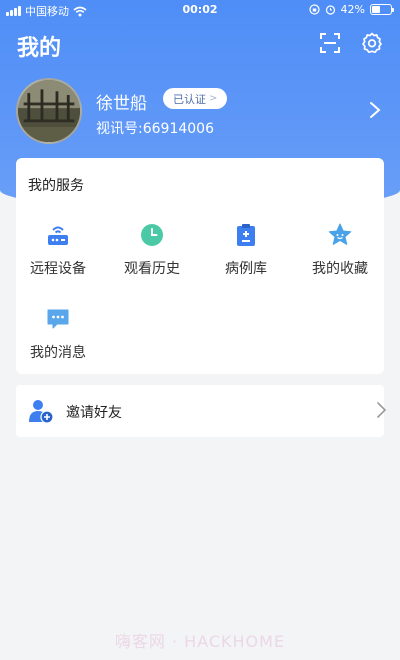 The height and width of the screenshot is (660, 400). I want to click on profile-chevron-right-icon, so click(375, 110).